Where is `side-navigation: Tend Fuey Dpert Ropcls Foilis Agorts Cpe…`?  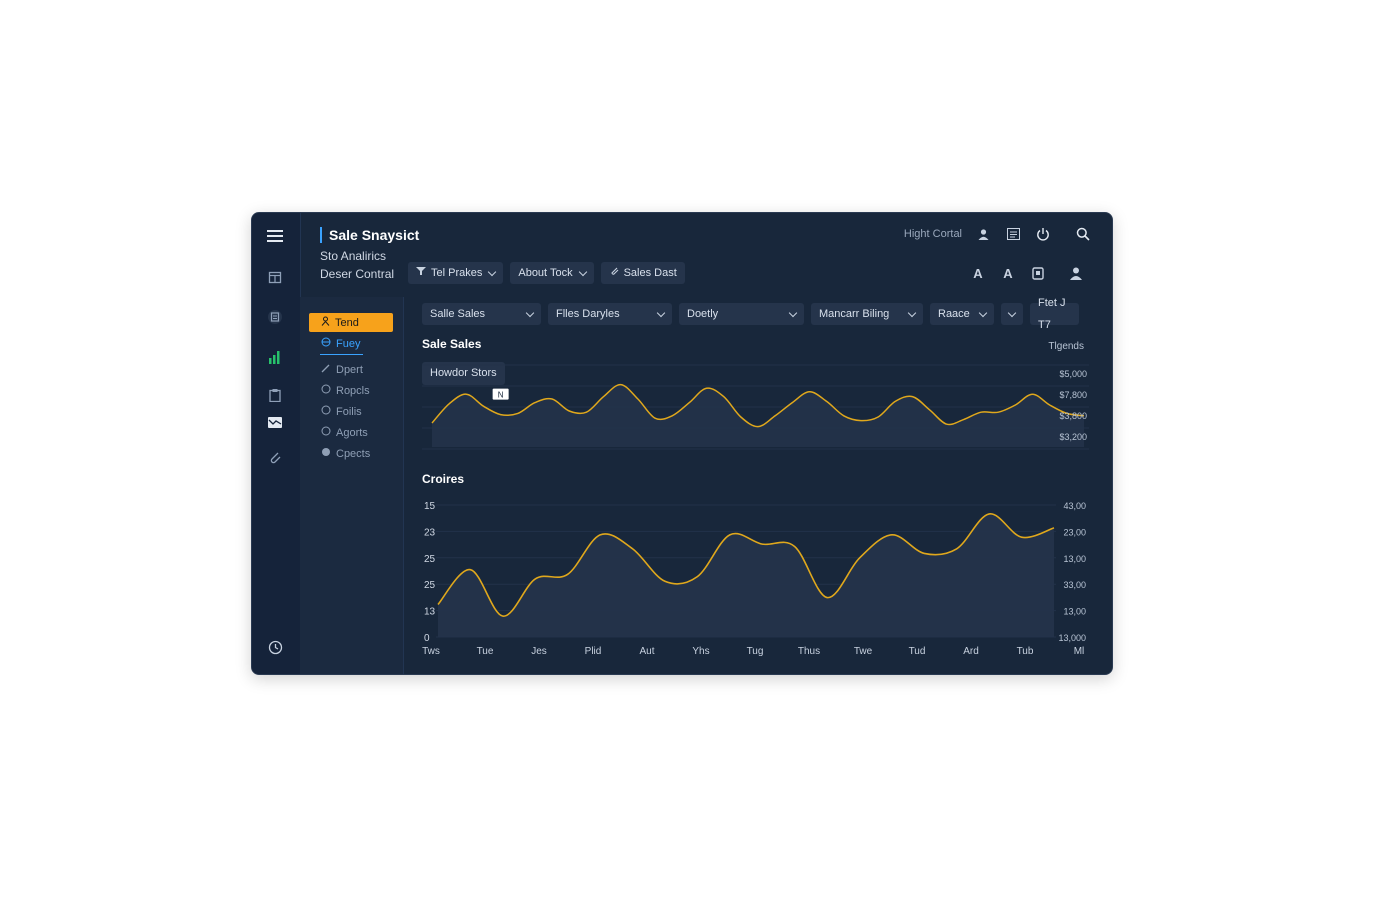 side-navigation: Tend Fuey Dpert Ropcls Foilis Agorts Cpe… is located at coordinates (352, 485).